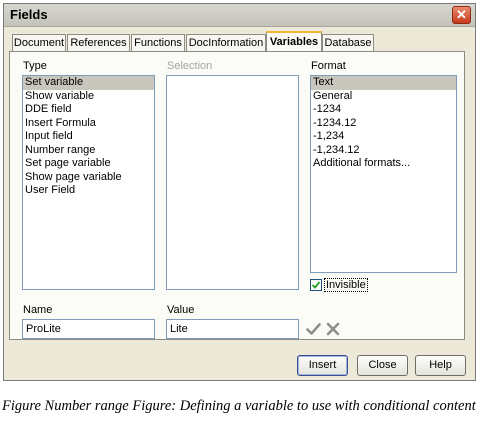 Image resolution: width=482 pixels, height=438 pixels. I want to click on name-input: ProLite, so click(88, 329).